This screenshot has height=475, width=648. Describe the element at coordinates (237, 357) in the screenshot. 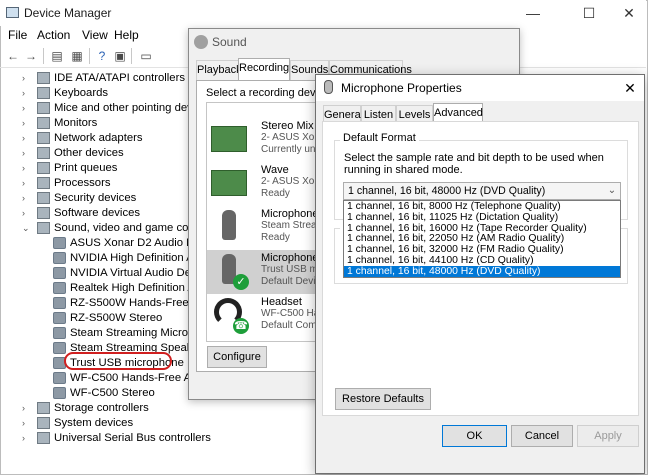

I see `configure-button: Configure` at that location.